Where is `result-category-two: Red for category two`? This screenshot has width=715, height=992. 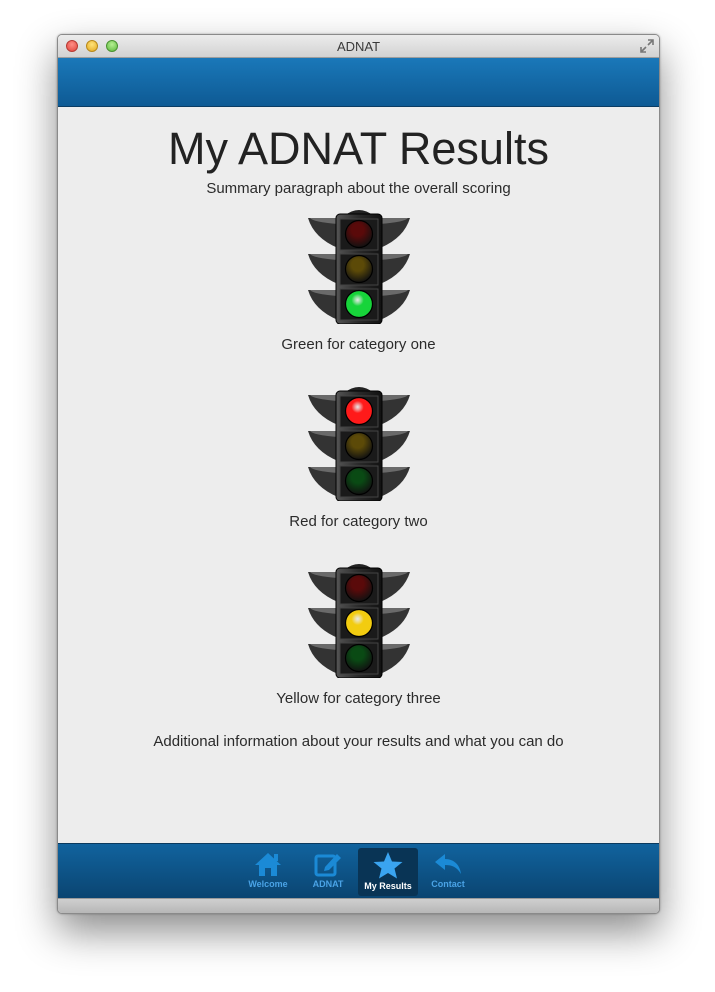
result-category-two: Red for category two is located at coordinates (358, 456).